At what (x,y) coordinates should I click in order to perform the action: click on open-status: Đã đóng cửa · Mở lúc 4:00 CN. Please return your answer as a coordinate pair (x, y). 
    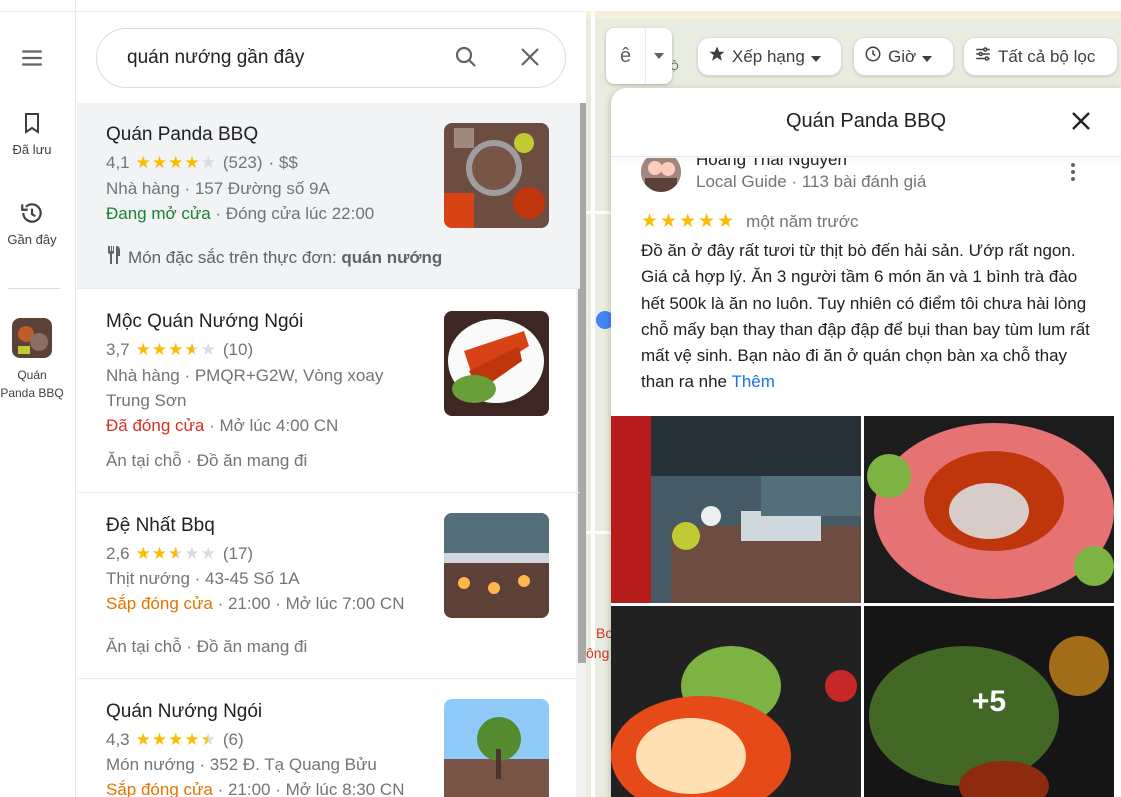
    Looking at the image, I should click on (222, 426).